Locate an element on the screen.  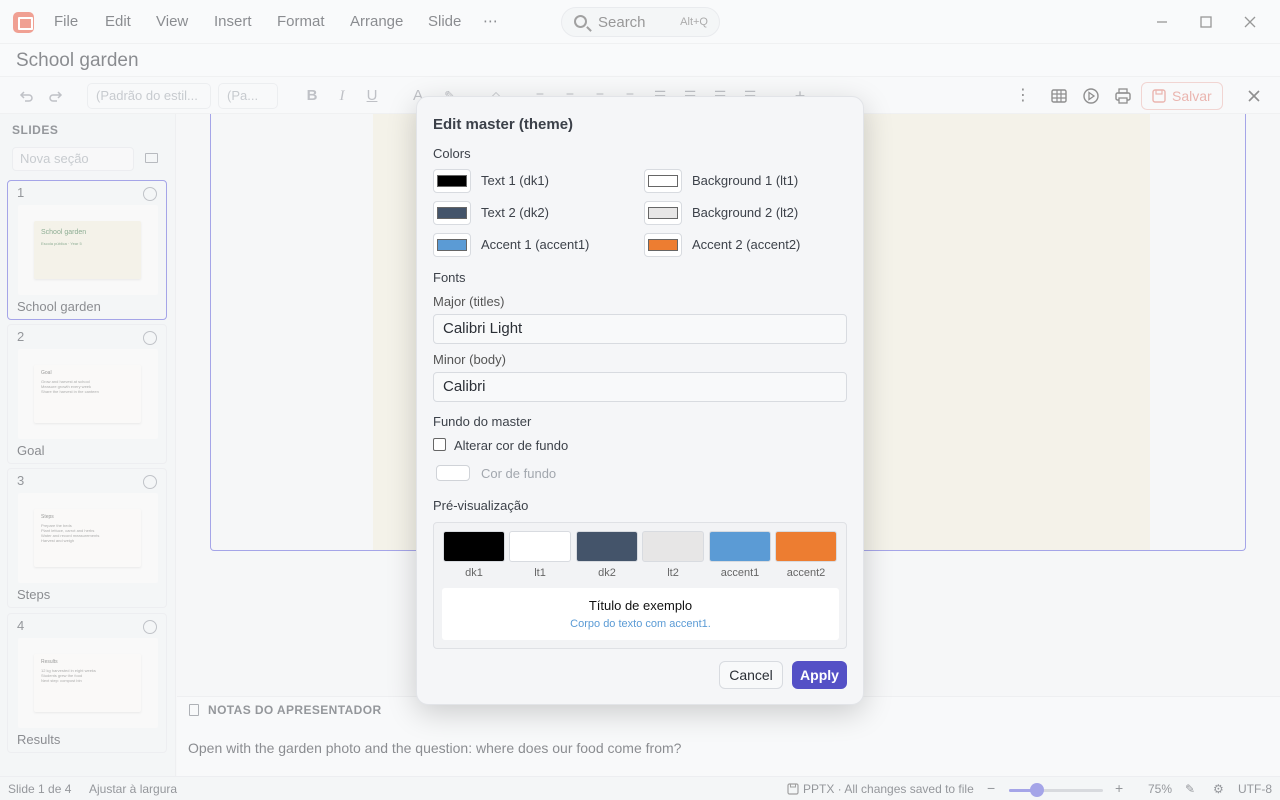
preview-swatch-lt1 is located at coordinates (540, 546).